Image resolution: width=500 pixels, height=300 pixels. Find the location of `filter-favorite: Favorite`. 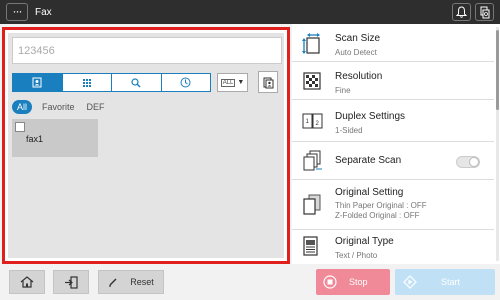

filter-favorite: Favorite is located at coordinates (58, 107).